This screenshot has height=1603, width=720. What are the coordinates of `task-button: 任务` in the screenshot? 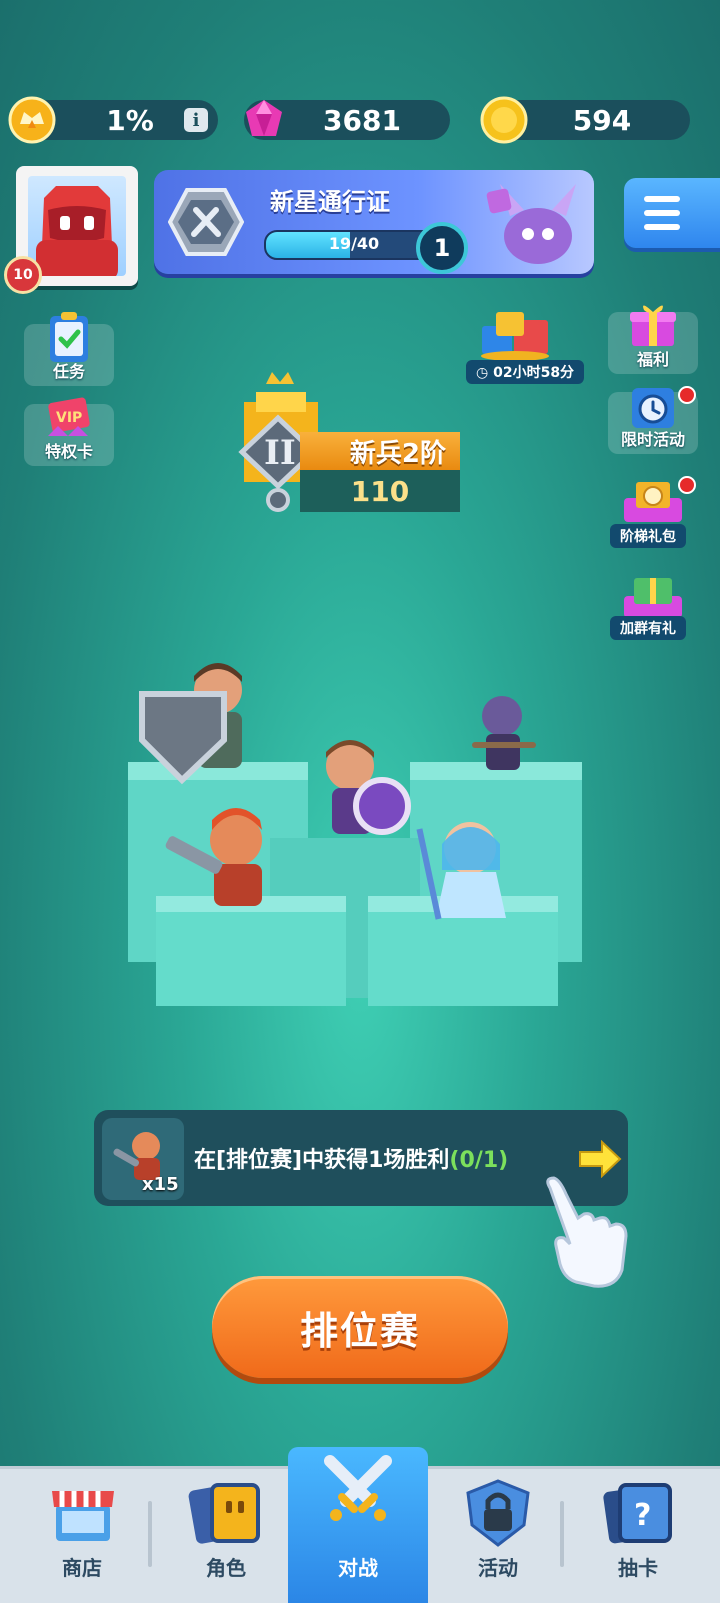 It's located at (69, 349).